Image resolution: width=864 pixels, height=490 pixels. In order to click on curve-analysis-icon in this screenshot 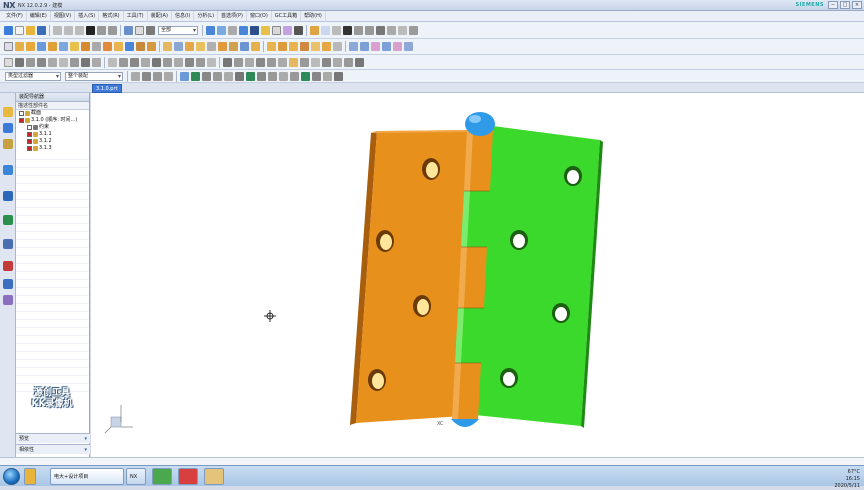, I will do `click(359, 62)`.